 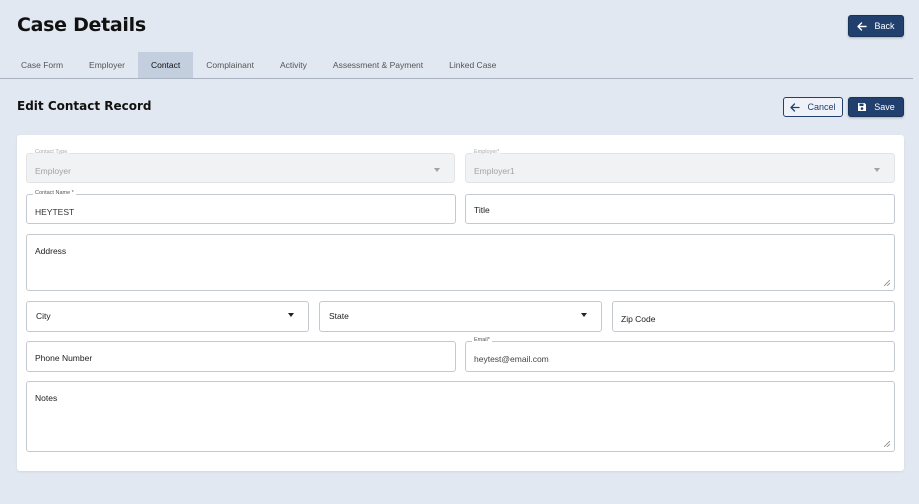 What do you see at coordinates (240, 165) in the screenshot?
I see `contact-type-select: Contact Type Employer` at bounding box center [240, 165].